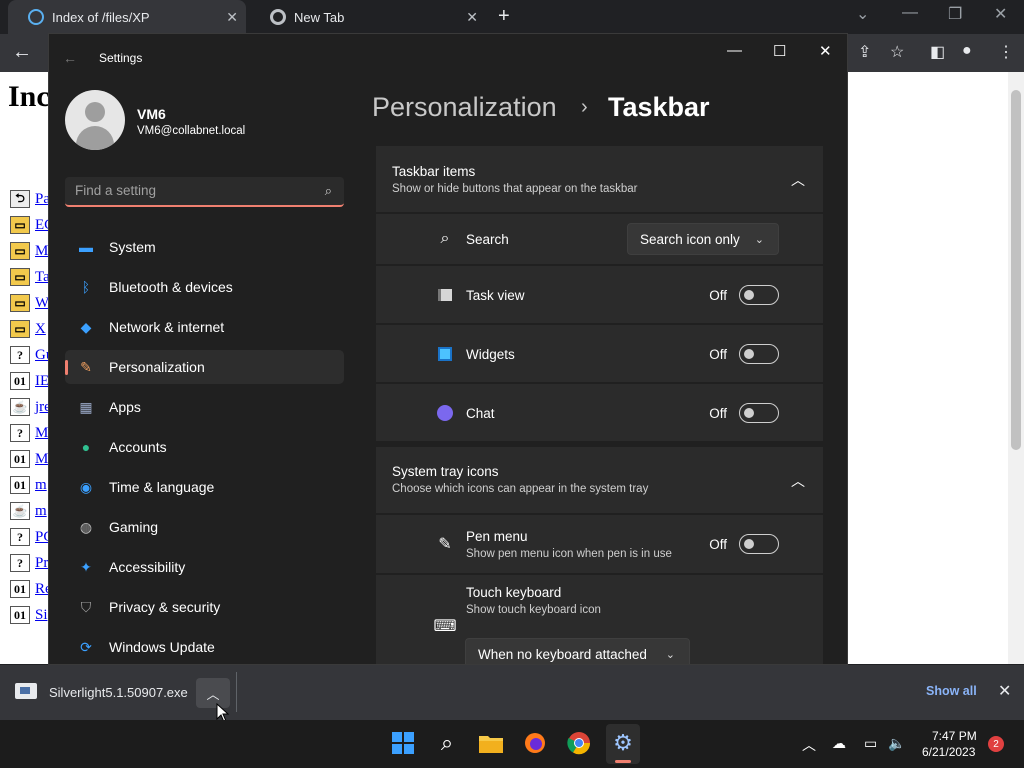  Describe the element at coordinates (967, 51) in the screenshot. I see `profile-icon: ●` at that location.